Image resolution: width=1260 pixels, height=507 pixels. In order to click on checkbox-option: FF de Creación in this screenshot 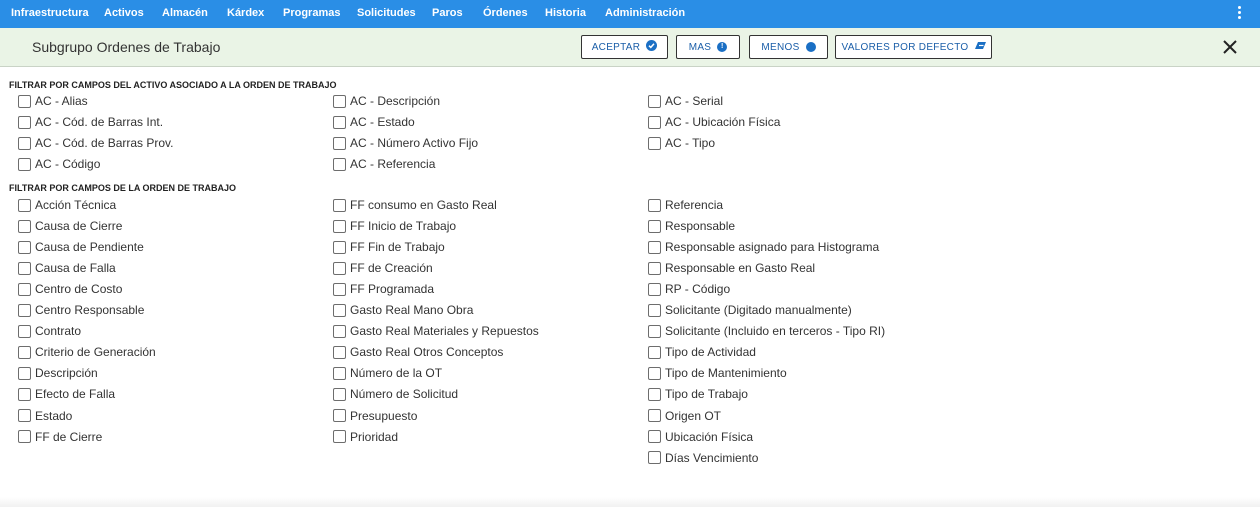, I will do `click(383, 268)`.